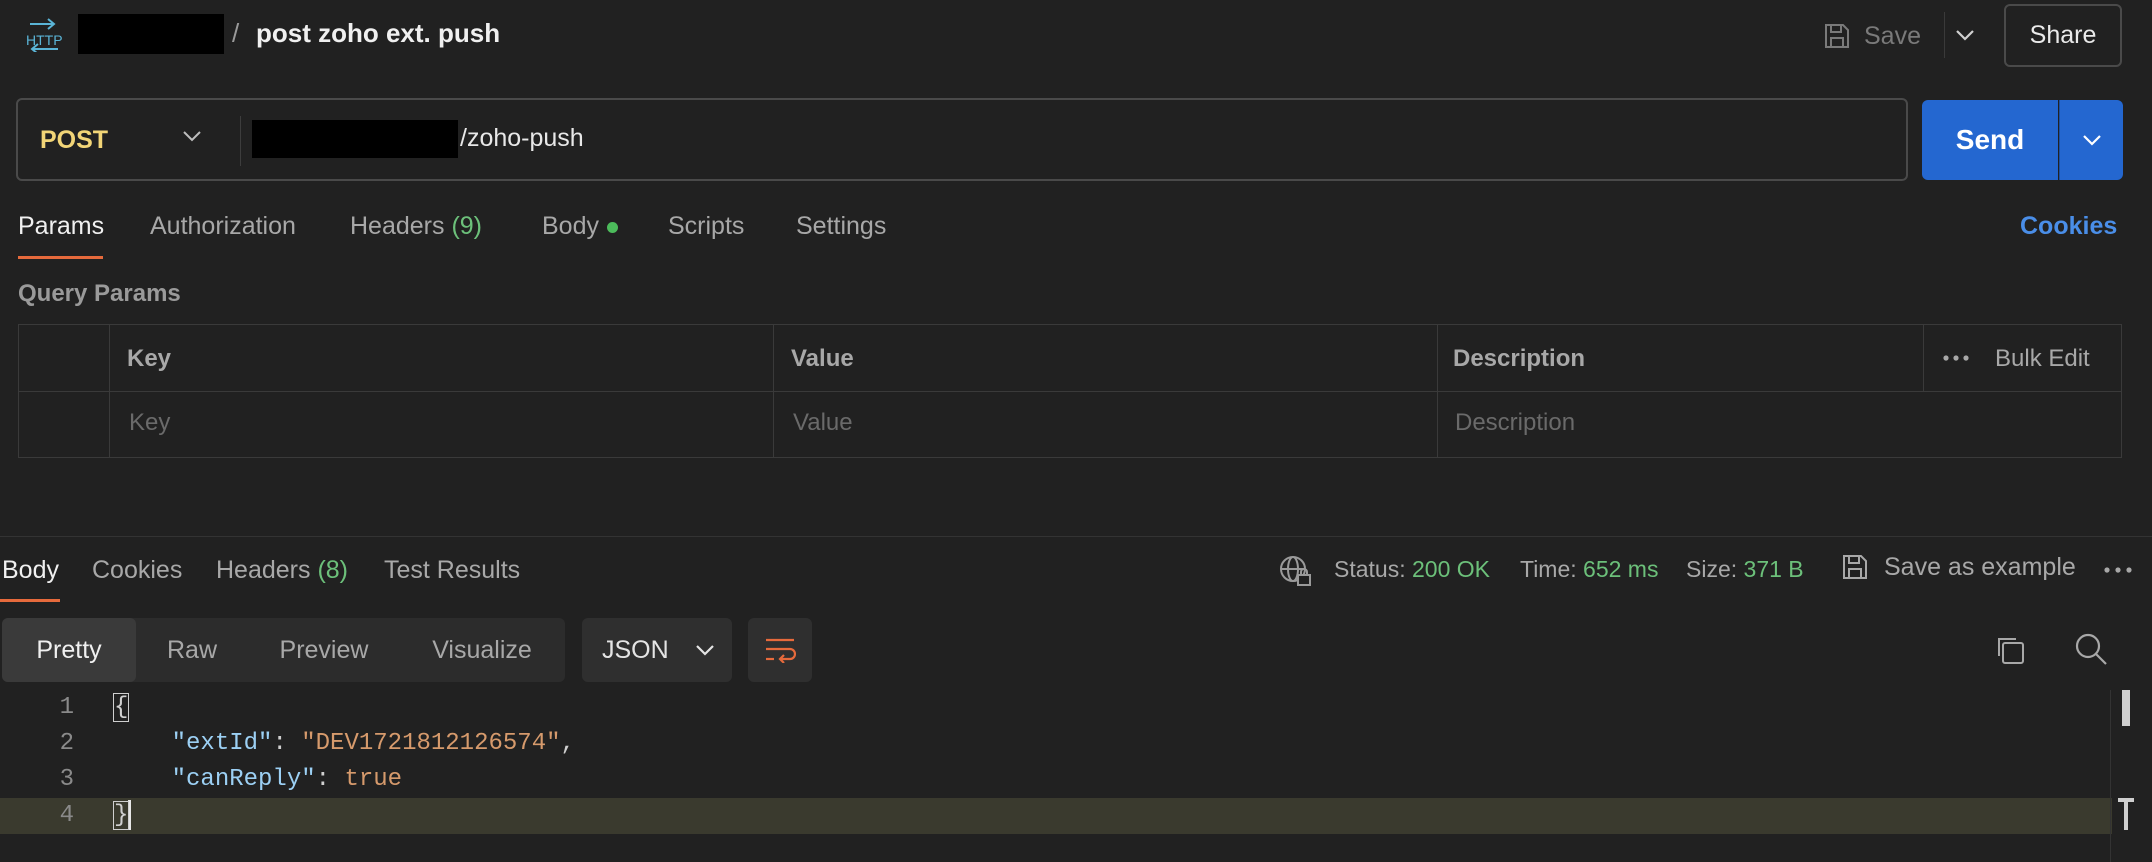  What do you see at coordinates (99, 293) in the screenshot?
I see `query-params-title: Query Params` at bounding box center [99, 293].